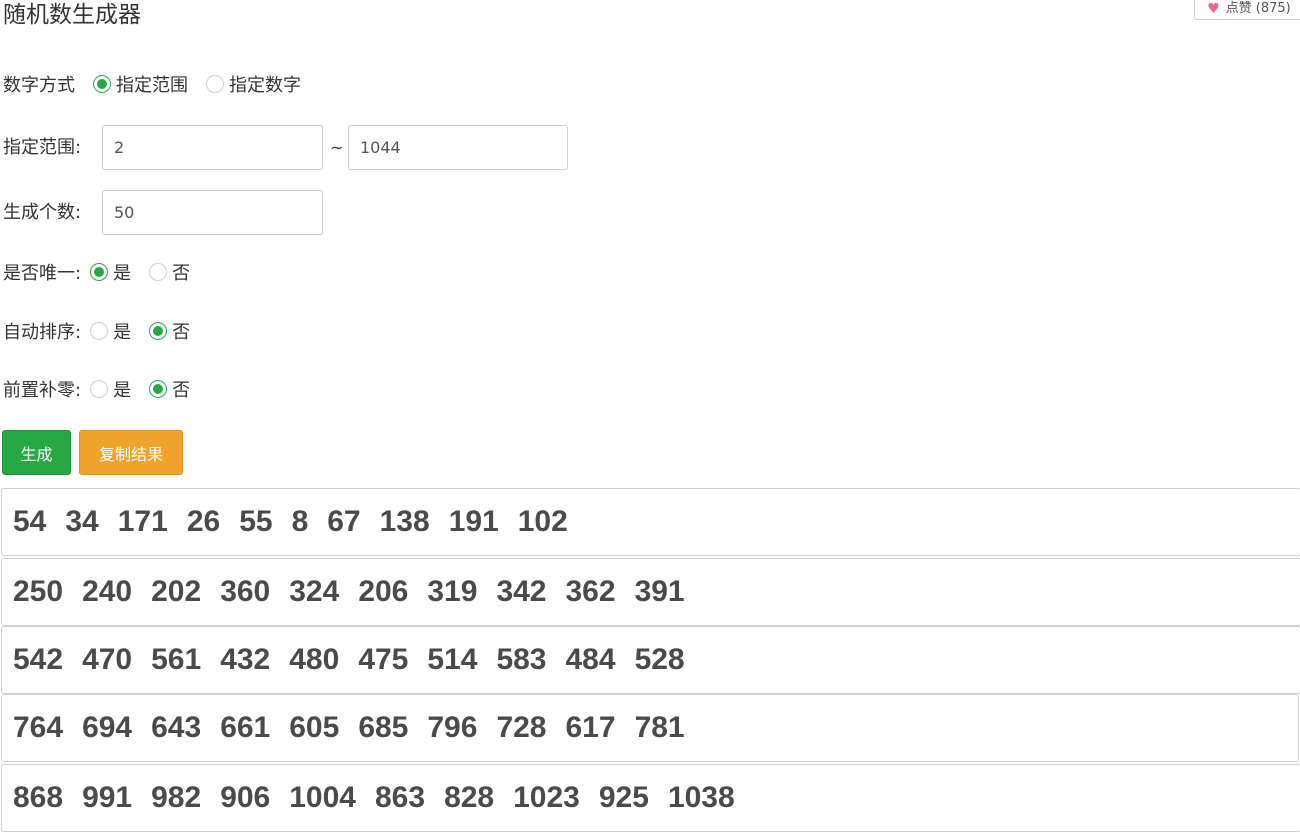 Image resolution: width=1300 pixels, height=833 pixels. I want to click on result-number: 8, so click(300, 521).